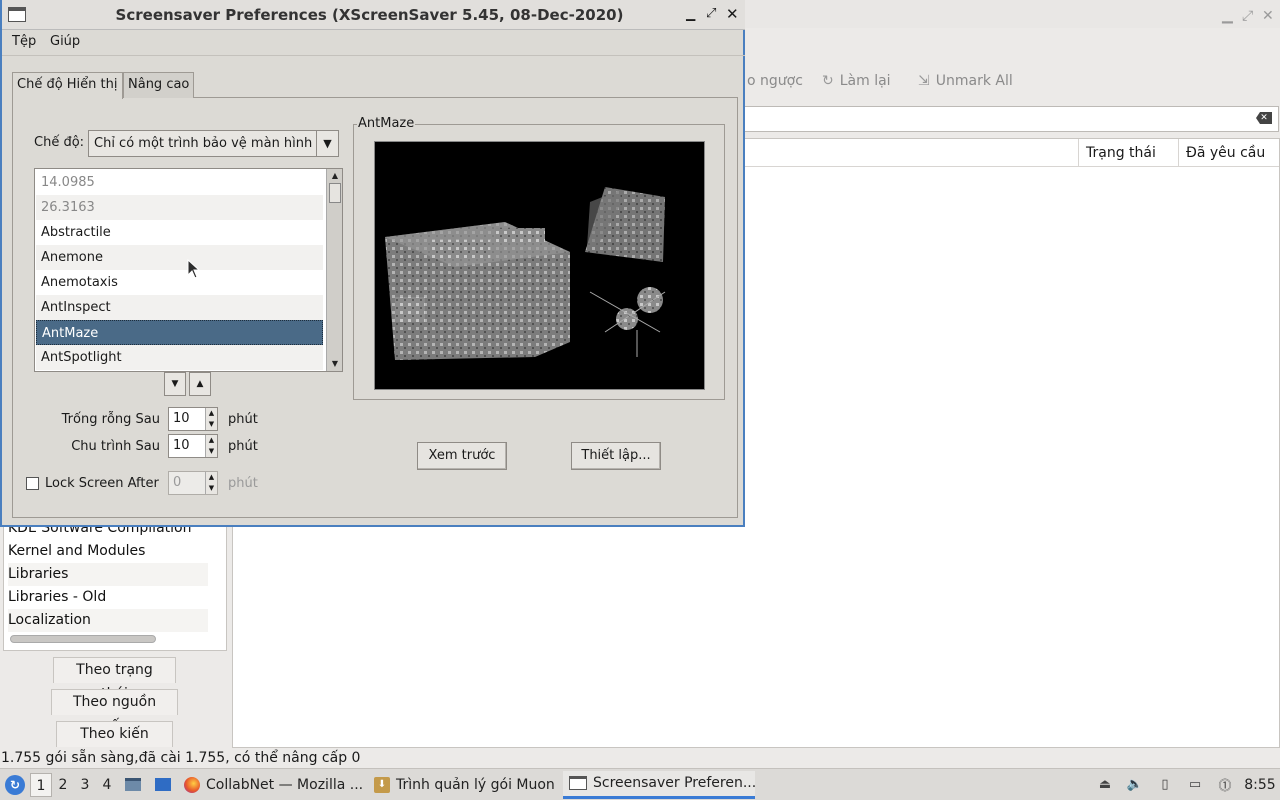 The width and height of the screenshot is (1280, 800). Describe the element at coordinates (335, 193) in the screenshot. I see `scrollbar-thumb` at that location.